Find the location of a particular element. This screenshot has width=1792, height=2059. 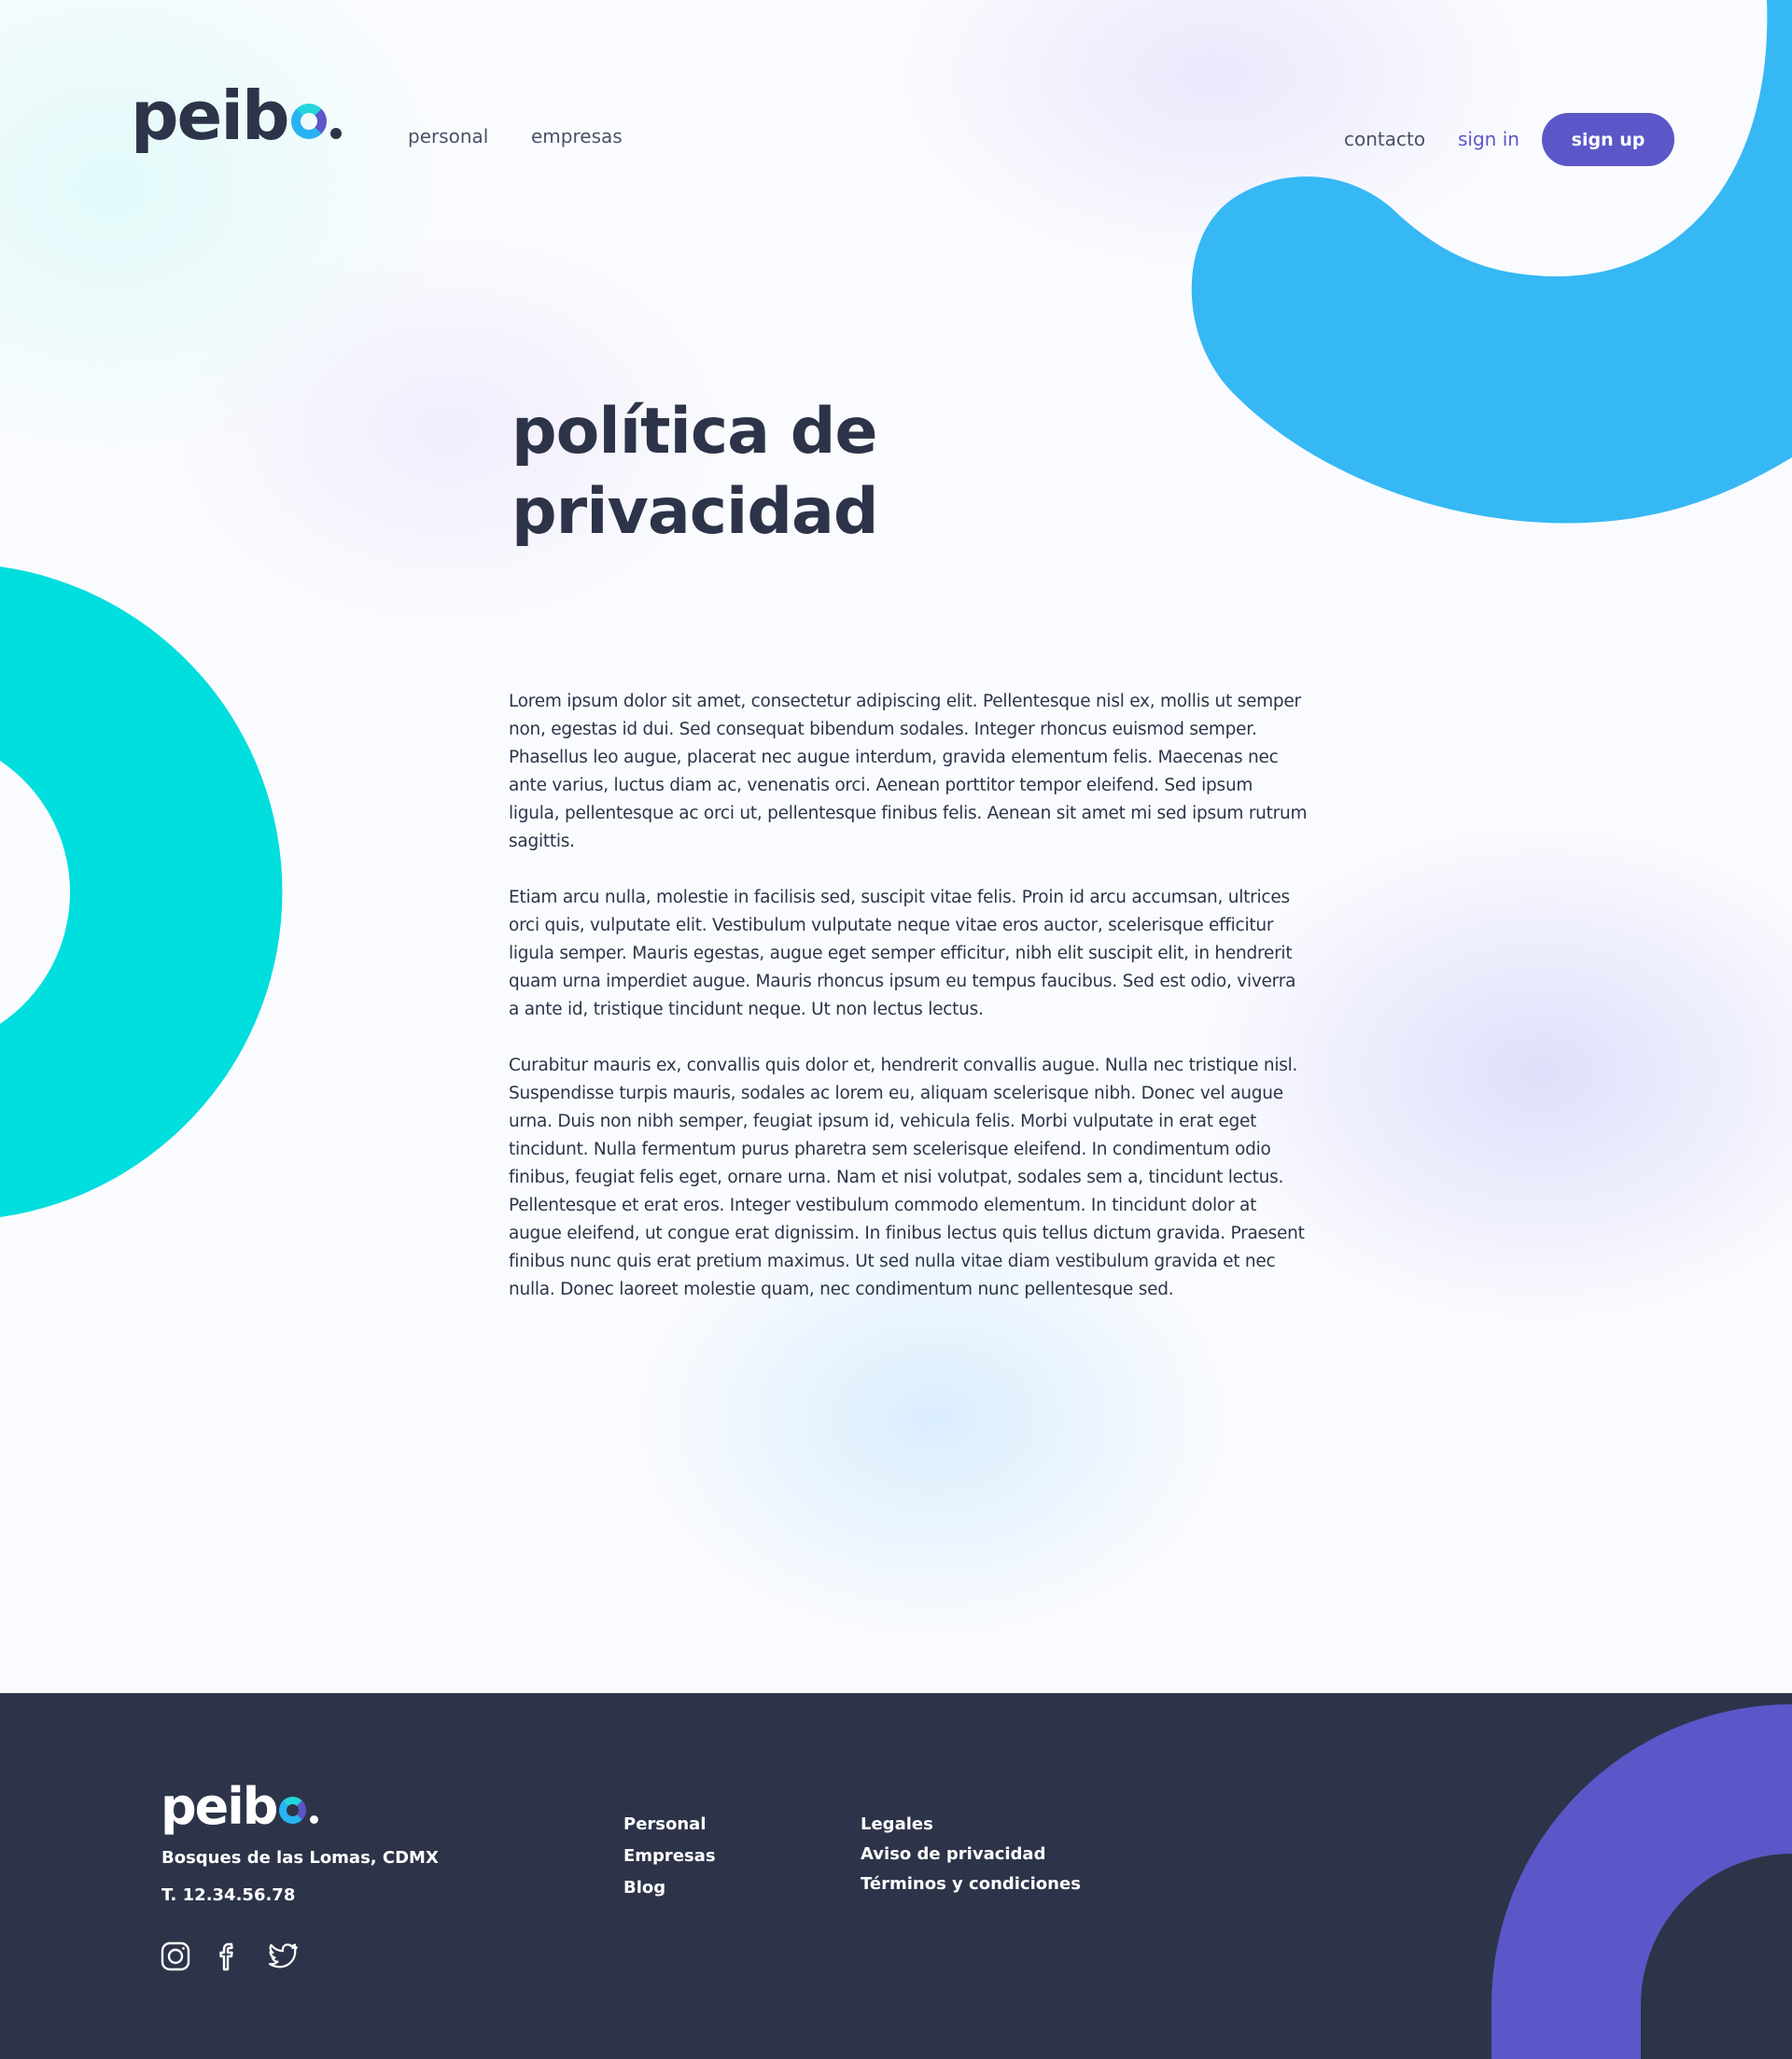

twitter-icon is located at coordinates (283, 1956).